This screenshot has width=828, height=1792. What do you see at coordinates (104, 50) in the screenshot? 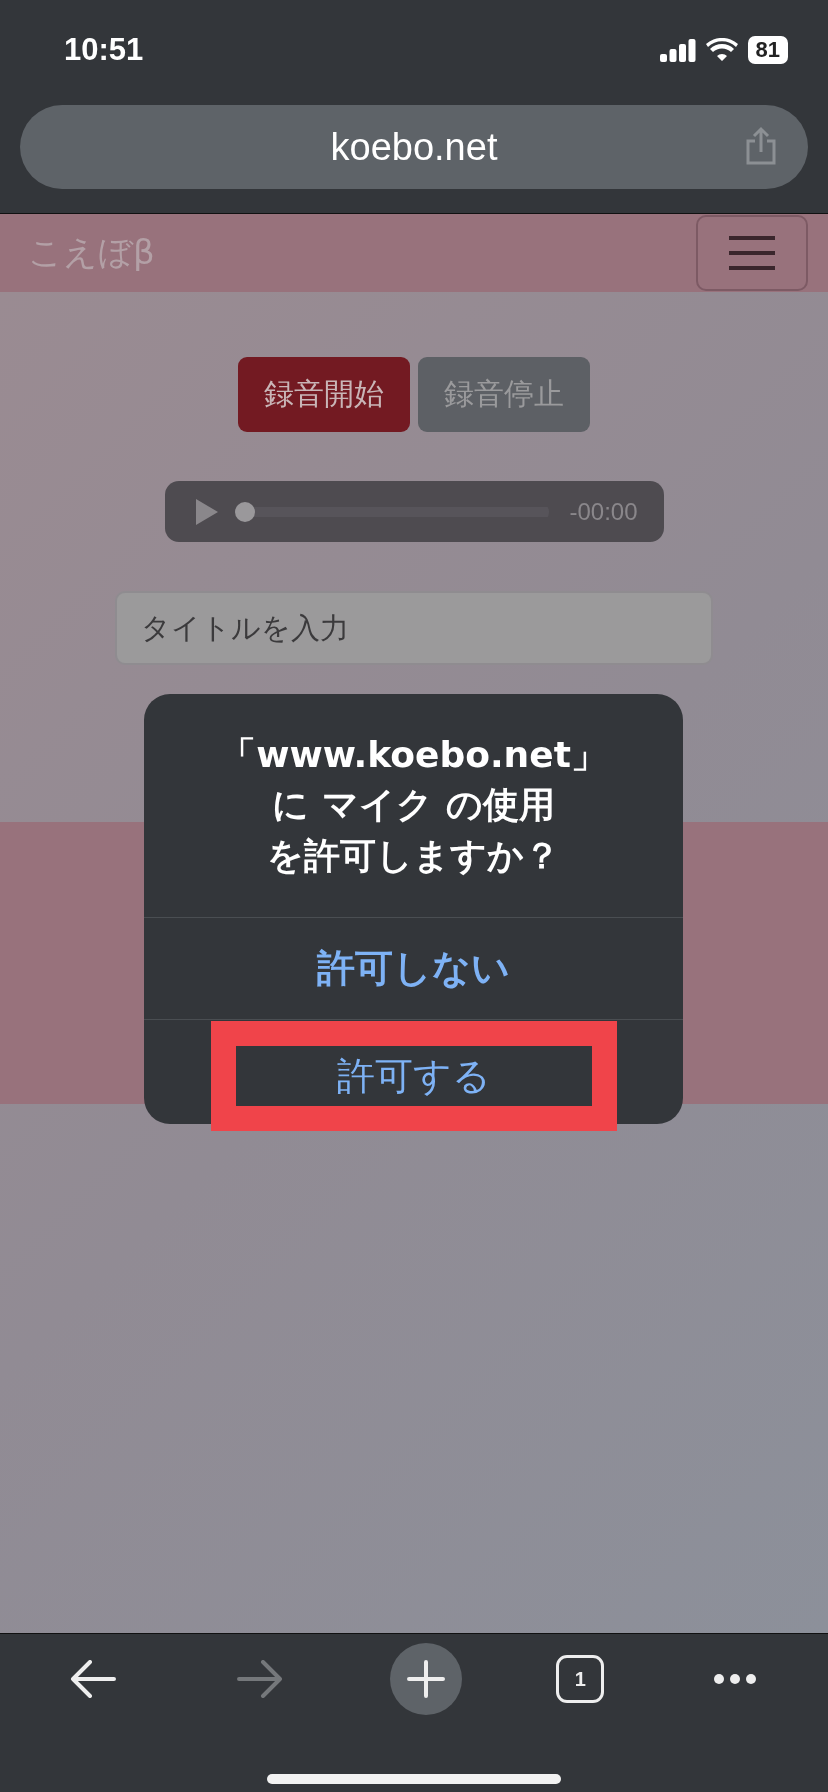
I see `clock: 10:51` at bounding box center [104, 50].